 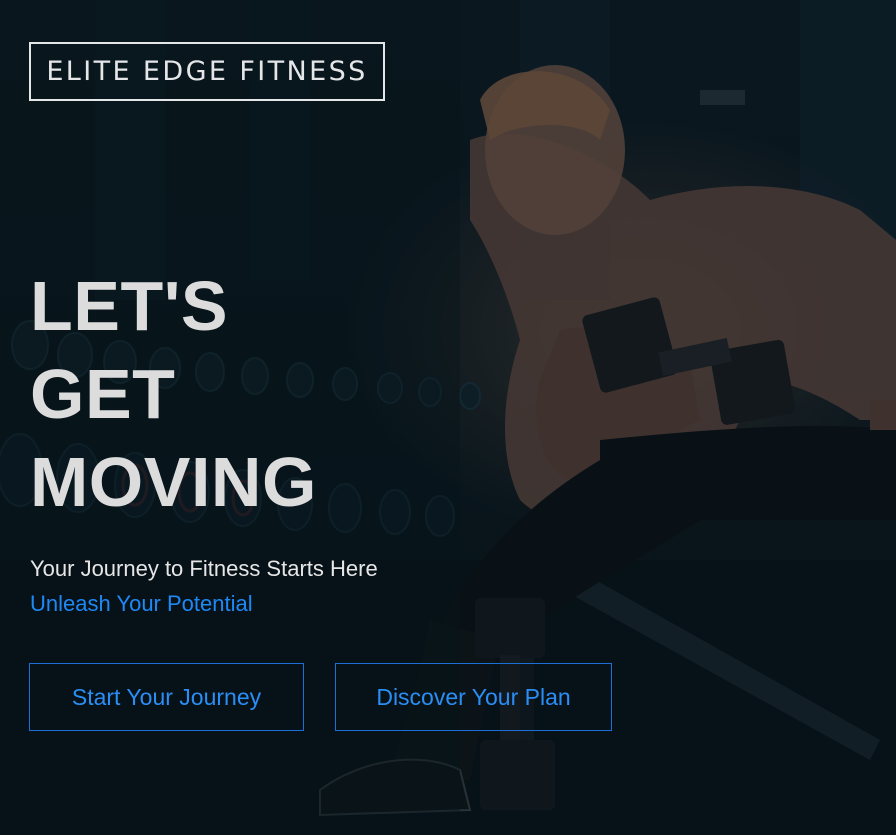 I want to click on brand-logo-text: ELITE EDGE FITNESS, so click(x=207, y=71).